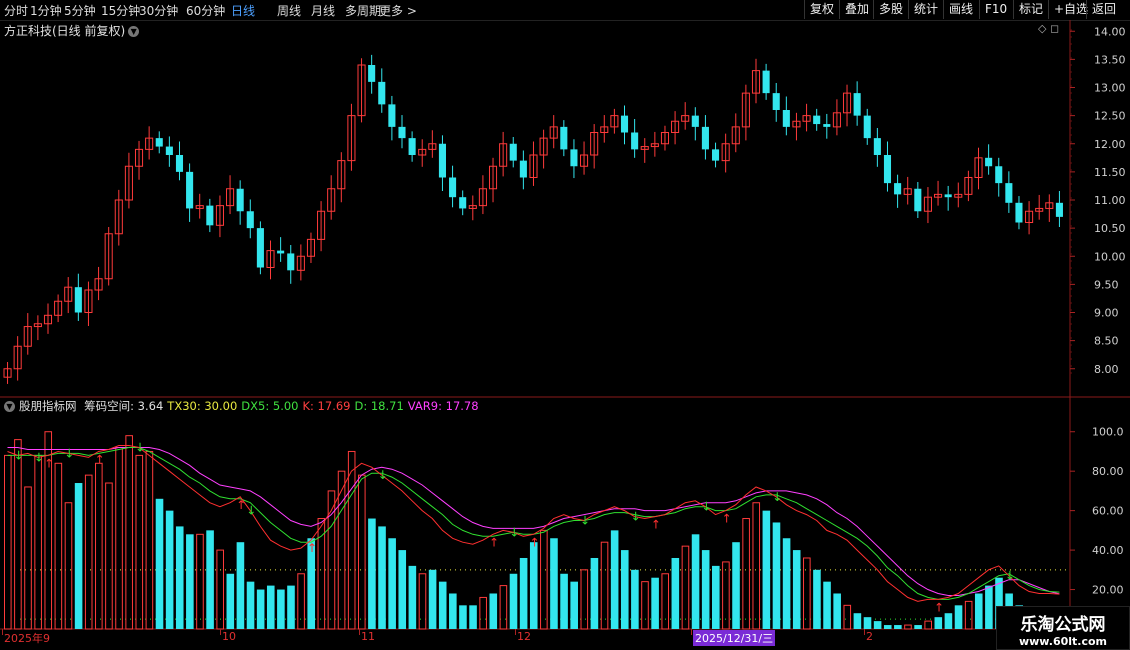  Describe the element at coordinates (1106, 284) in the screenshot. I see `price-label: 9.50` at that location.